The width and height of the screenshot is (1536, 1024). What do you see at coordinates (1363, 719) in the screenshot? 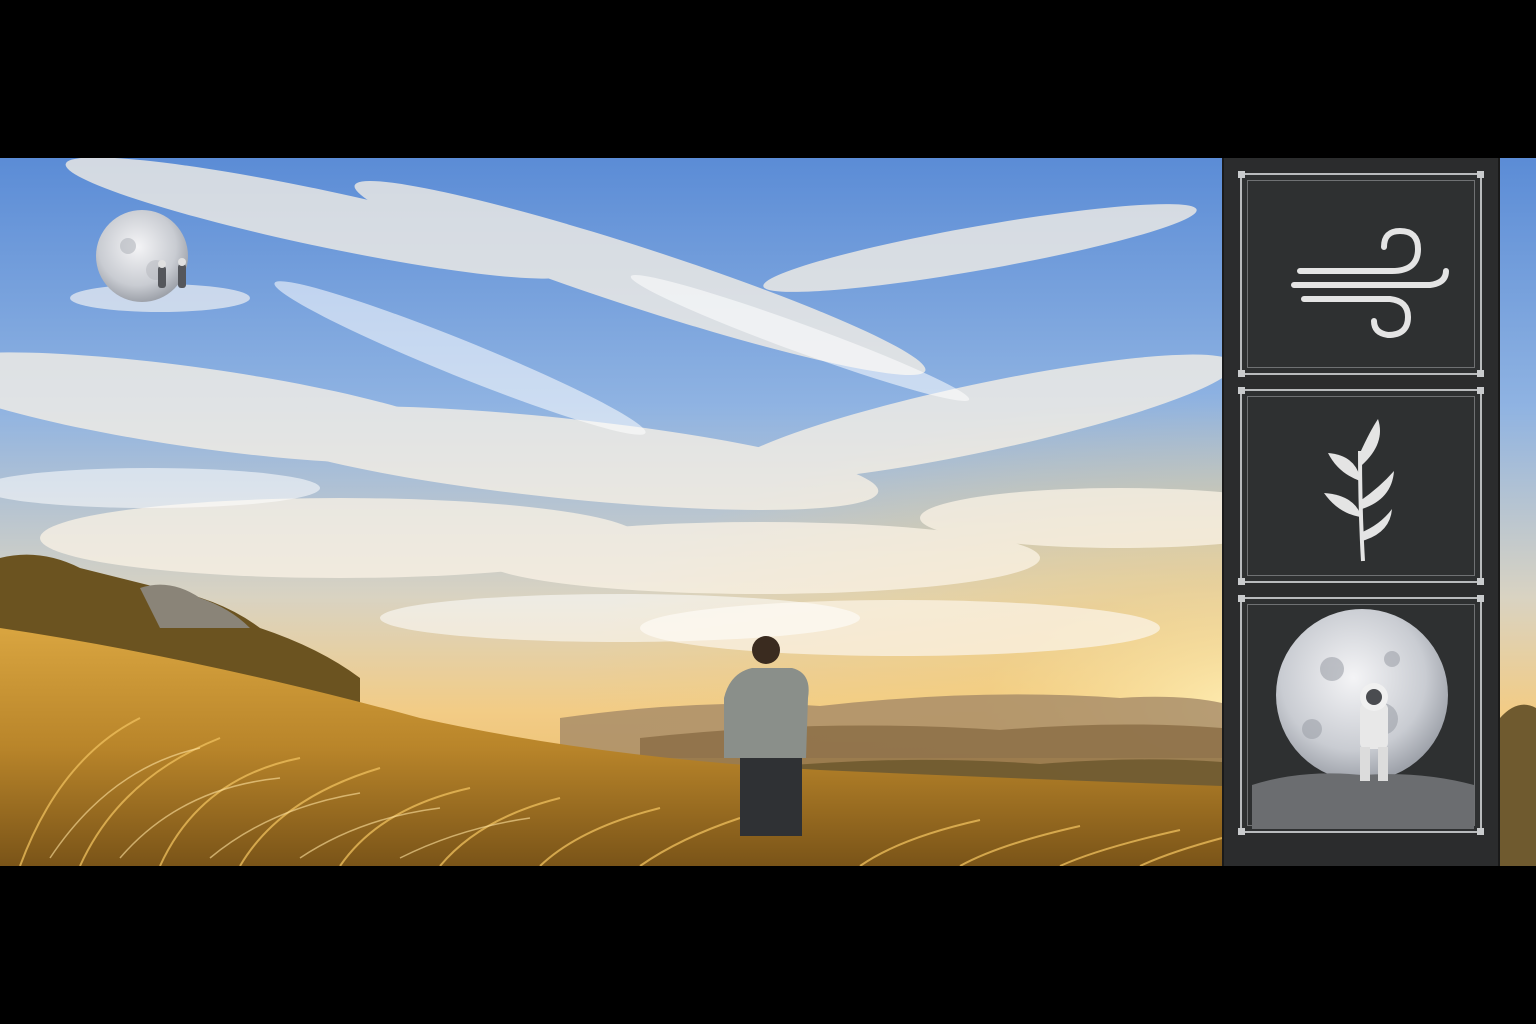
I see `moon-astronaut-icon` at bounding box center [1363, 719].